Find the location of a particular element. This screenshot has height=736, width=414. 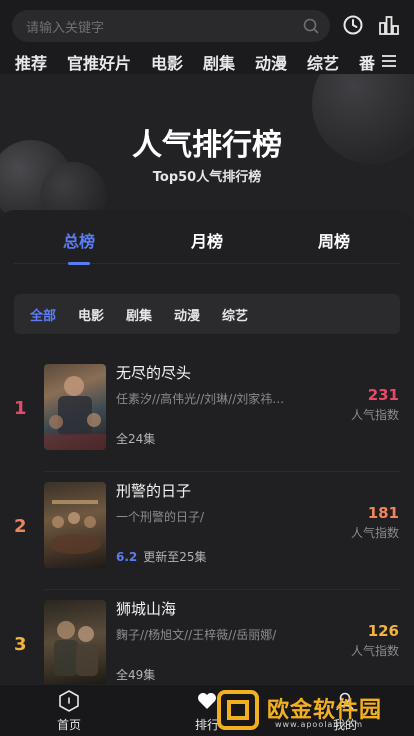

tab-active-indicator is located at coordinates (79, 263).